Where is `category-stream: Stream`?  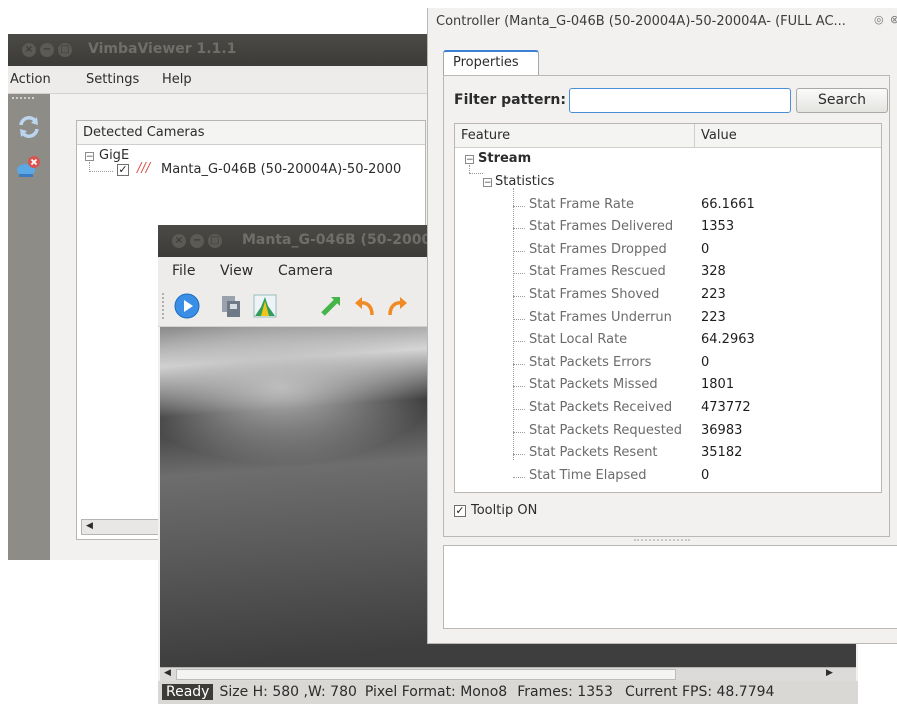
category-stream: Stream is located at coordinates (504, 158).